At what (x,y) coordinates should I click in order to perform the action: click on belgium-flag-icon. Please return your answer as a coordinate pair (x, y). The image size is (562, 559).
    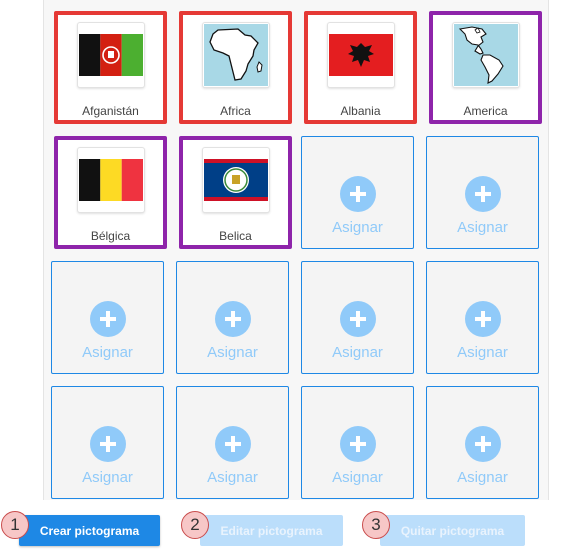
    Looking at the image, I should click on (110, 180).